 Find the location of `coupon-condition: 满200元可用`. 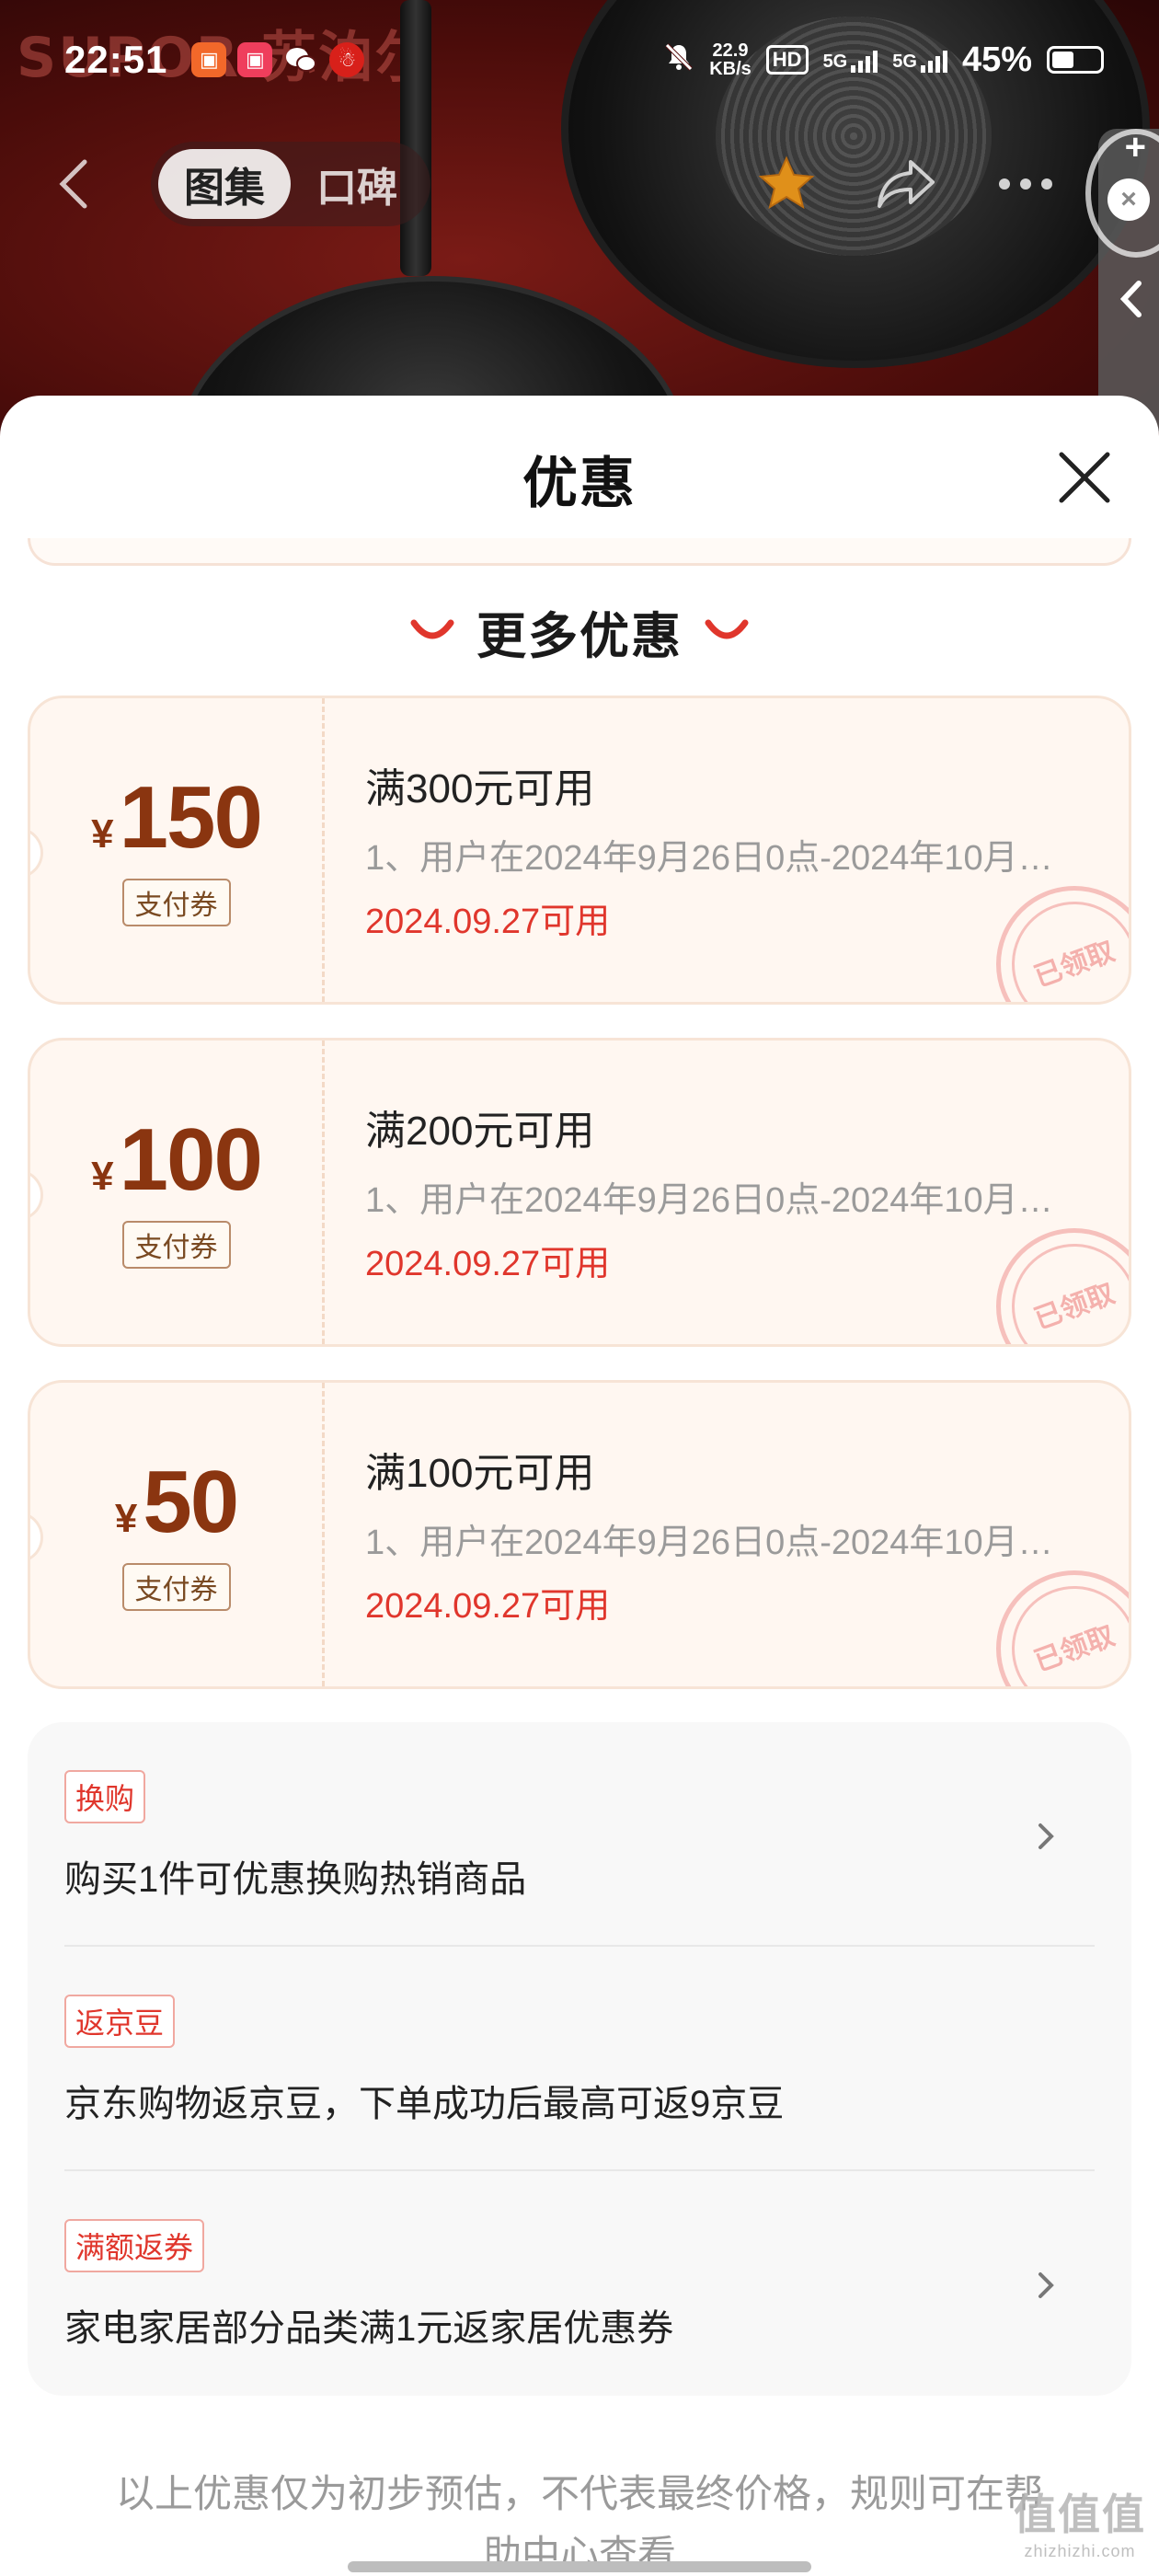

coupon-condition: 满200元可用 is located at coordinates (480, 1131).